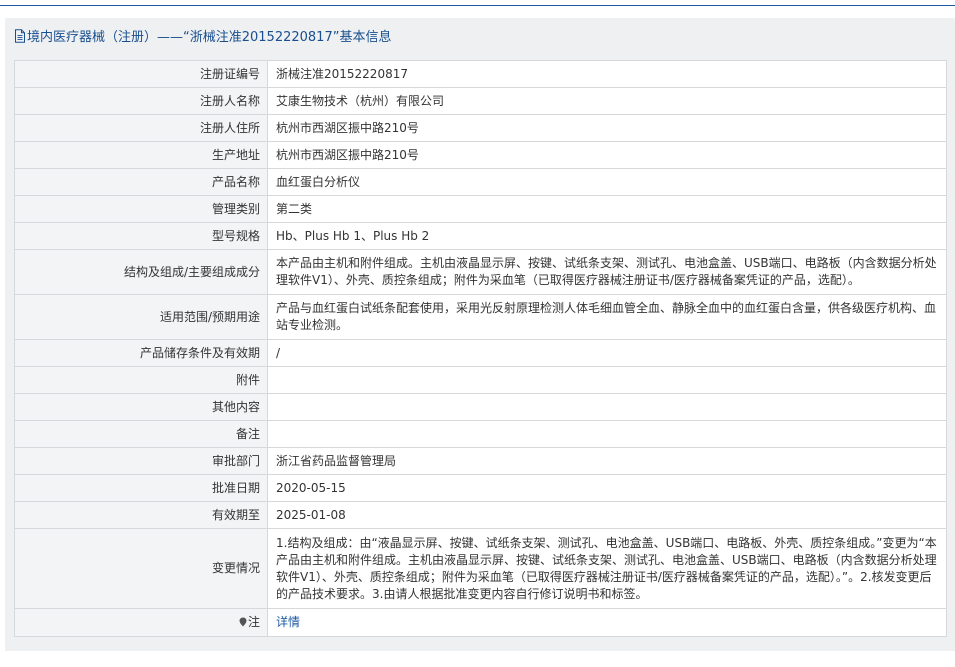 Image resolution: width=955 pixels, height=667 pixels. What do you see at coordinates (141, 317) in the screenshot?
I see `row-label: 适用范围/预期用途` at bounding box center [141, 317].